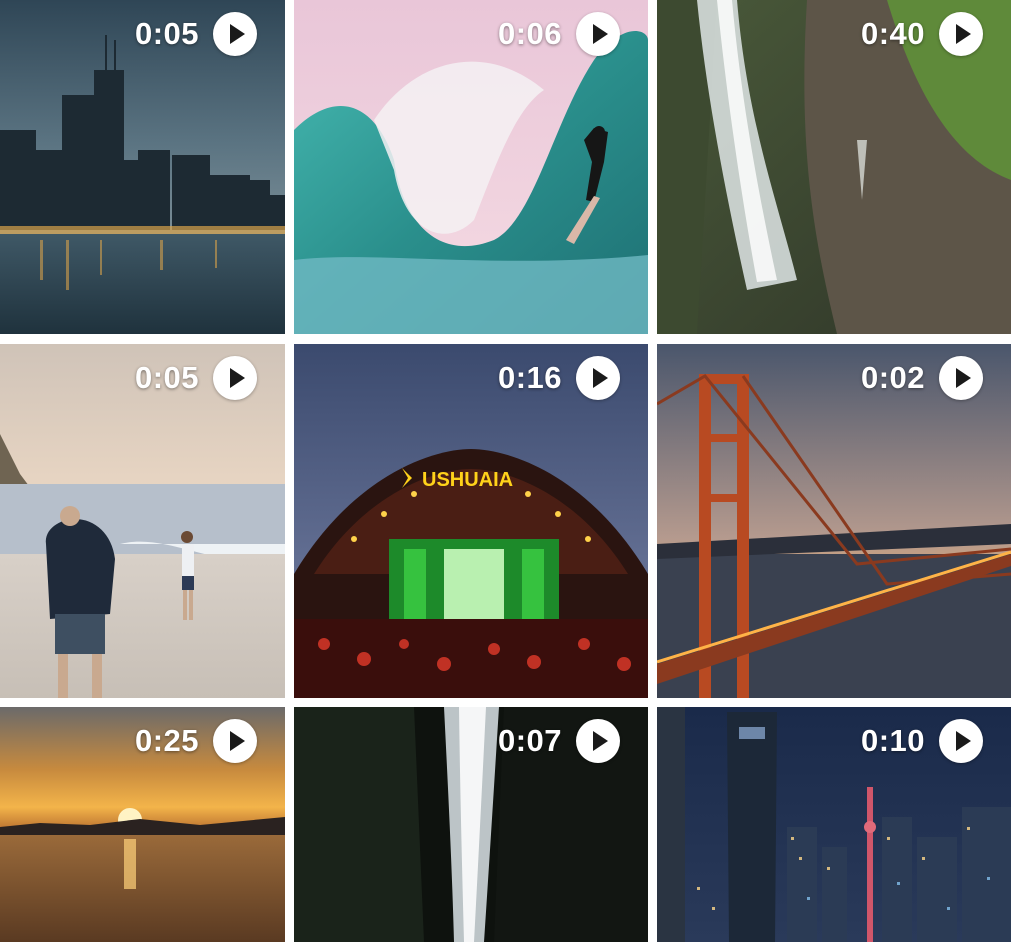 Image resolution: width=1011 pixels, height=942 pixels. What do you see at coordinates (142, 824) in the screenshot?
I see `video-thumbnail-7: 0:25` at bounding box center [142, 824].